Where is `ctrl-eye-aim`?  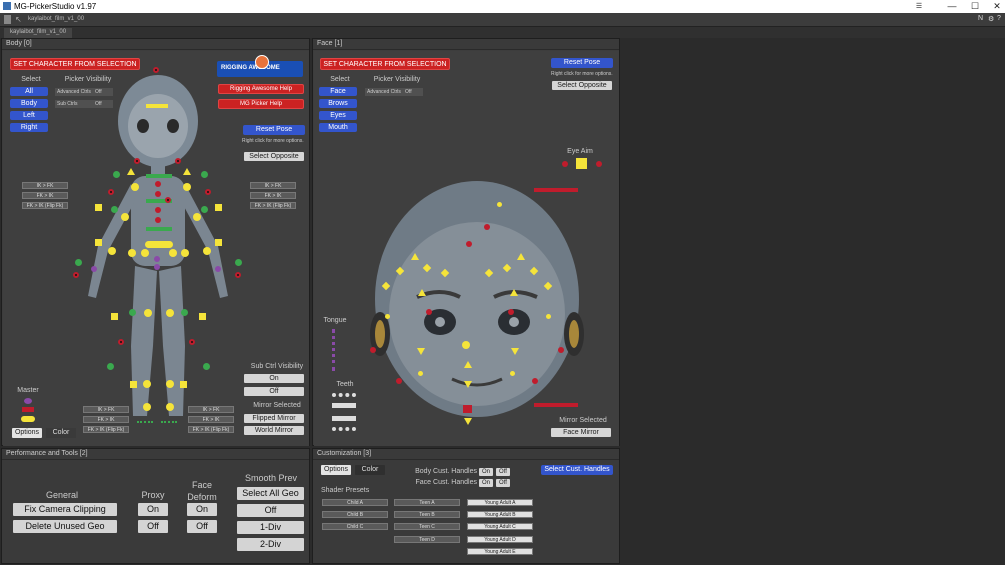
ctrl-eye-aim is located at coordinates (581, 163).